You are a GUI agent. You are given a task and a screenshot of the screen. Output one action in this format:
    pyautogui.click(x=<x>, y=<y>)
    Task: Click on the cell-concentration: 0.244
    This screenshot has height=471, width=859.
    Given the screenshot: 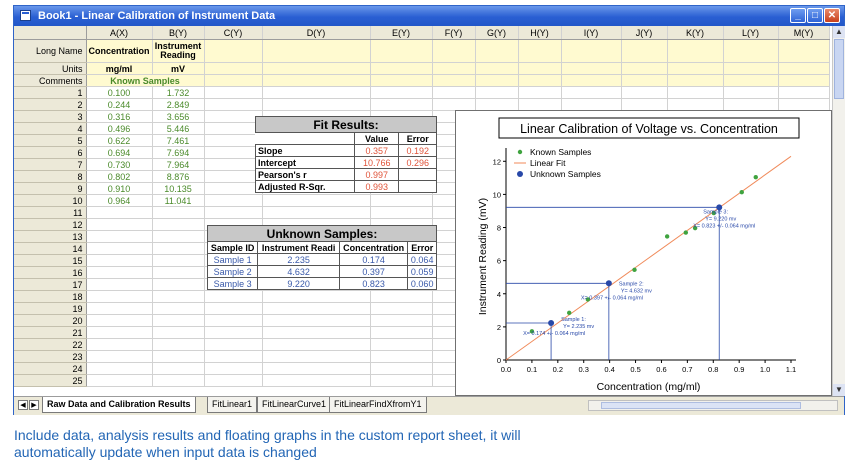 What is the action you would take?
    pyautogui.click(x=119, y=104)
    